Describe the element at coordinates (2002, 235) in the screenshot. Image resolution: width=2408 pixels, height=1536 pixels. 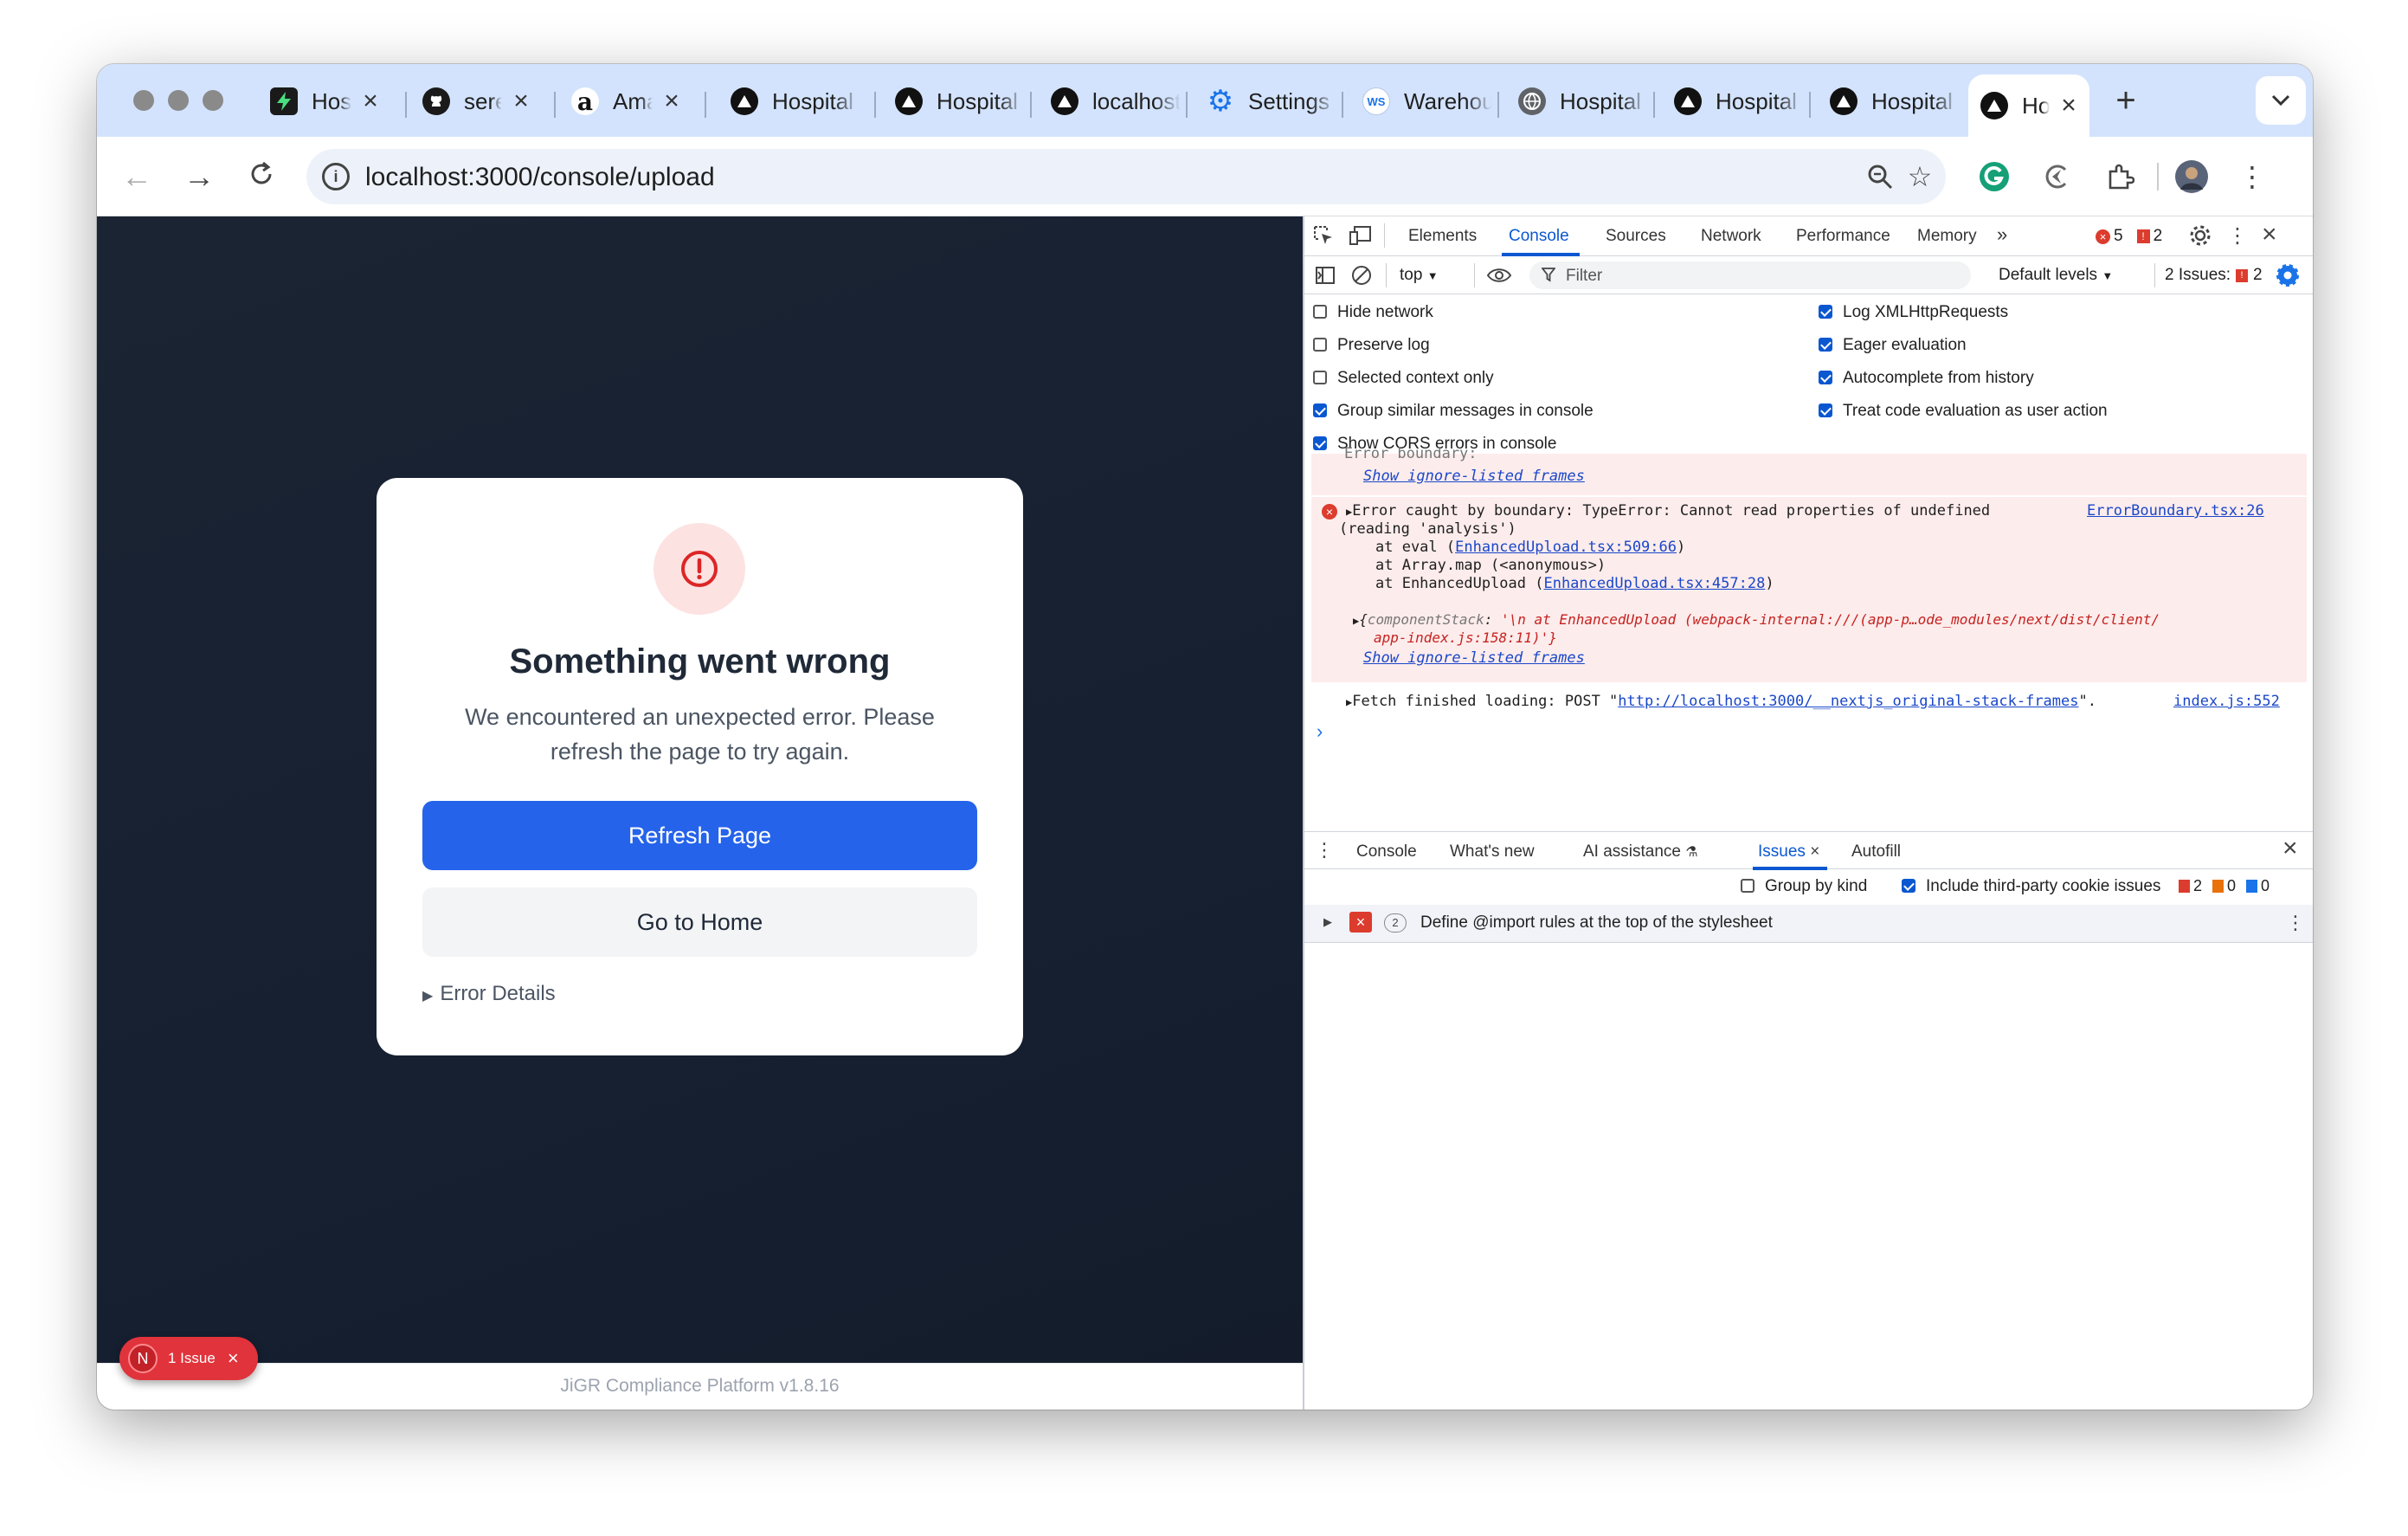
I see `more-tabs-icon: »` at that location.